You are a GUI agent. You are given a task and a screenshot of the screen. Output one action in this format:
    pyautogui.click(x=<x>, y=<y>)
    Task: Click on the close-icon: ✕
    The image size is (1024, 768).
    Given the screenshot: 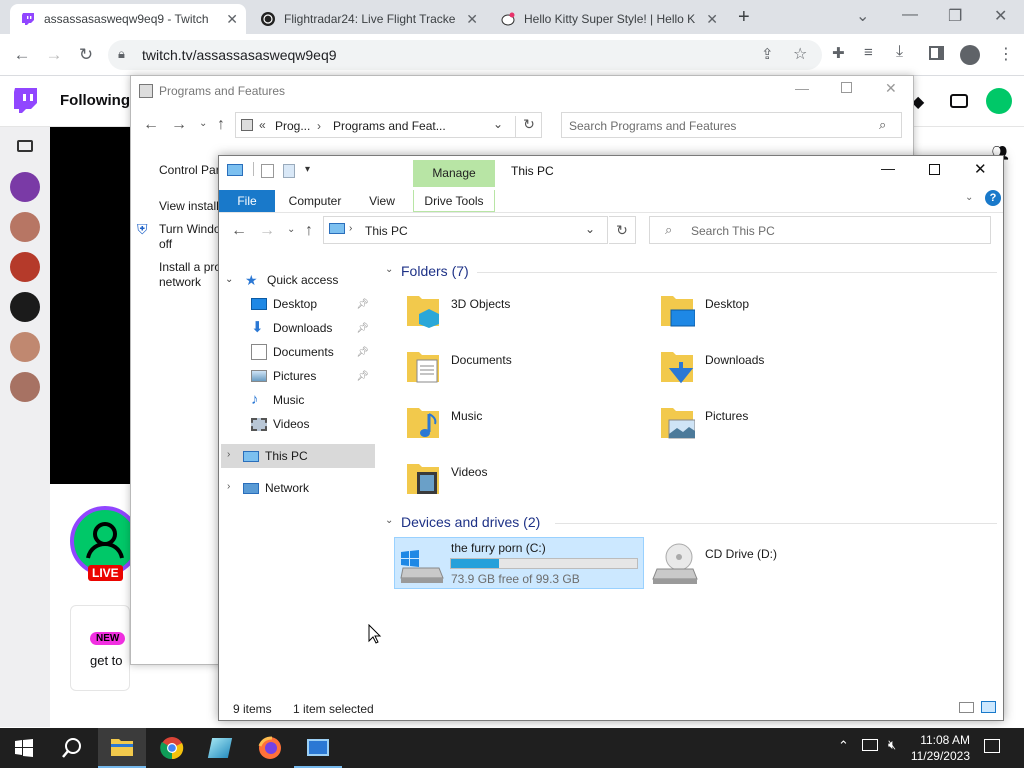 What is the action you would take?
    pyautogui.click(x=891, y=88)
    